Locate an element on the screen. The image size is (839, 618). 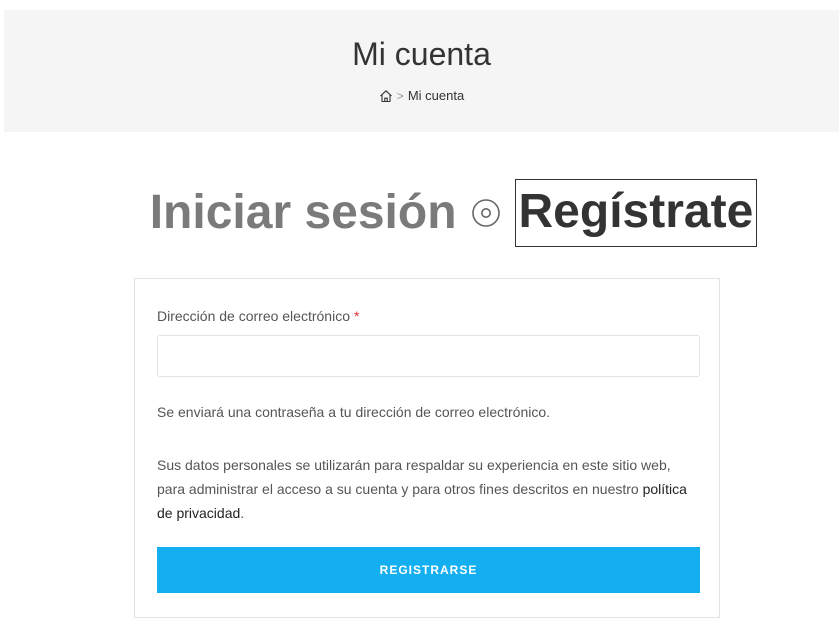
login-register-tabs: Iniciar sesión Regístrate is located at coordinates (419, 213).